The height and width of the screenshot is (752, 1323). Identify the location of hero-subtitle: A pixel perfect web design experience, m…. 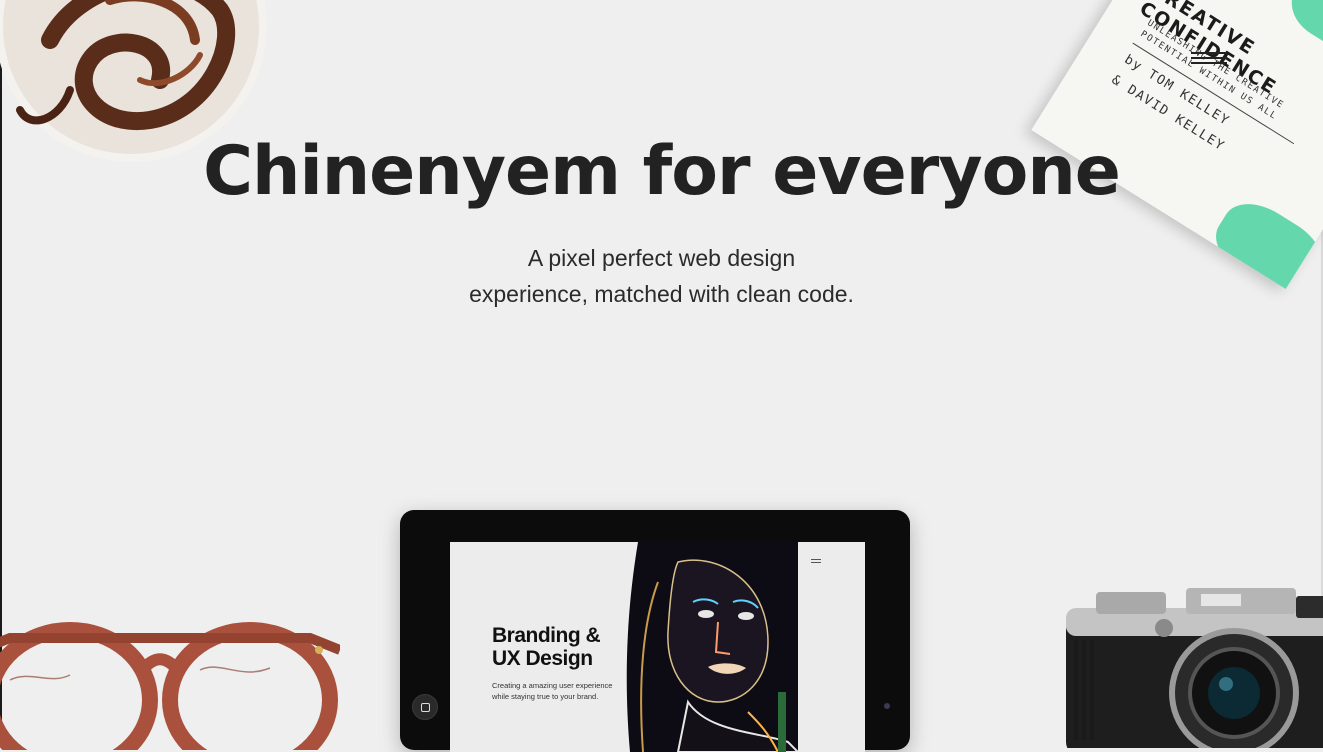
(661, 276).